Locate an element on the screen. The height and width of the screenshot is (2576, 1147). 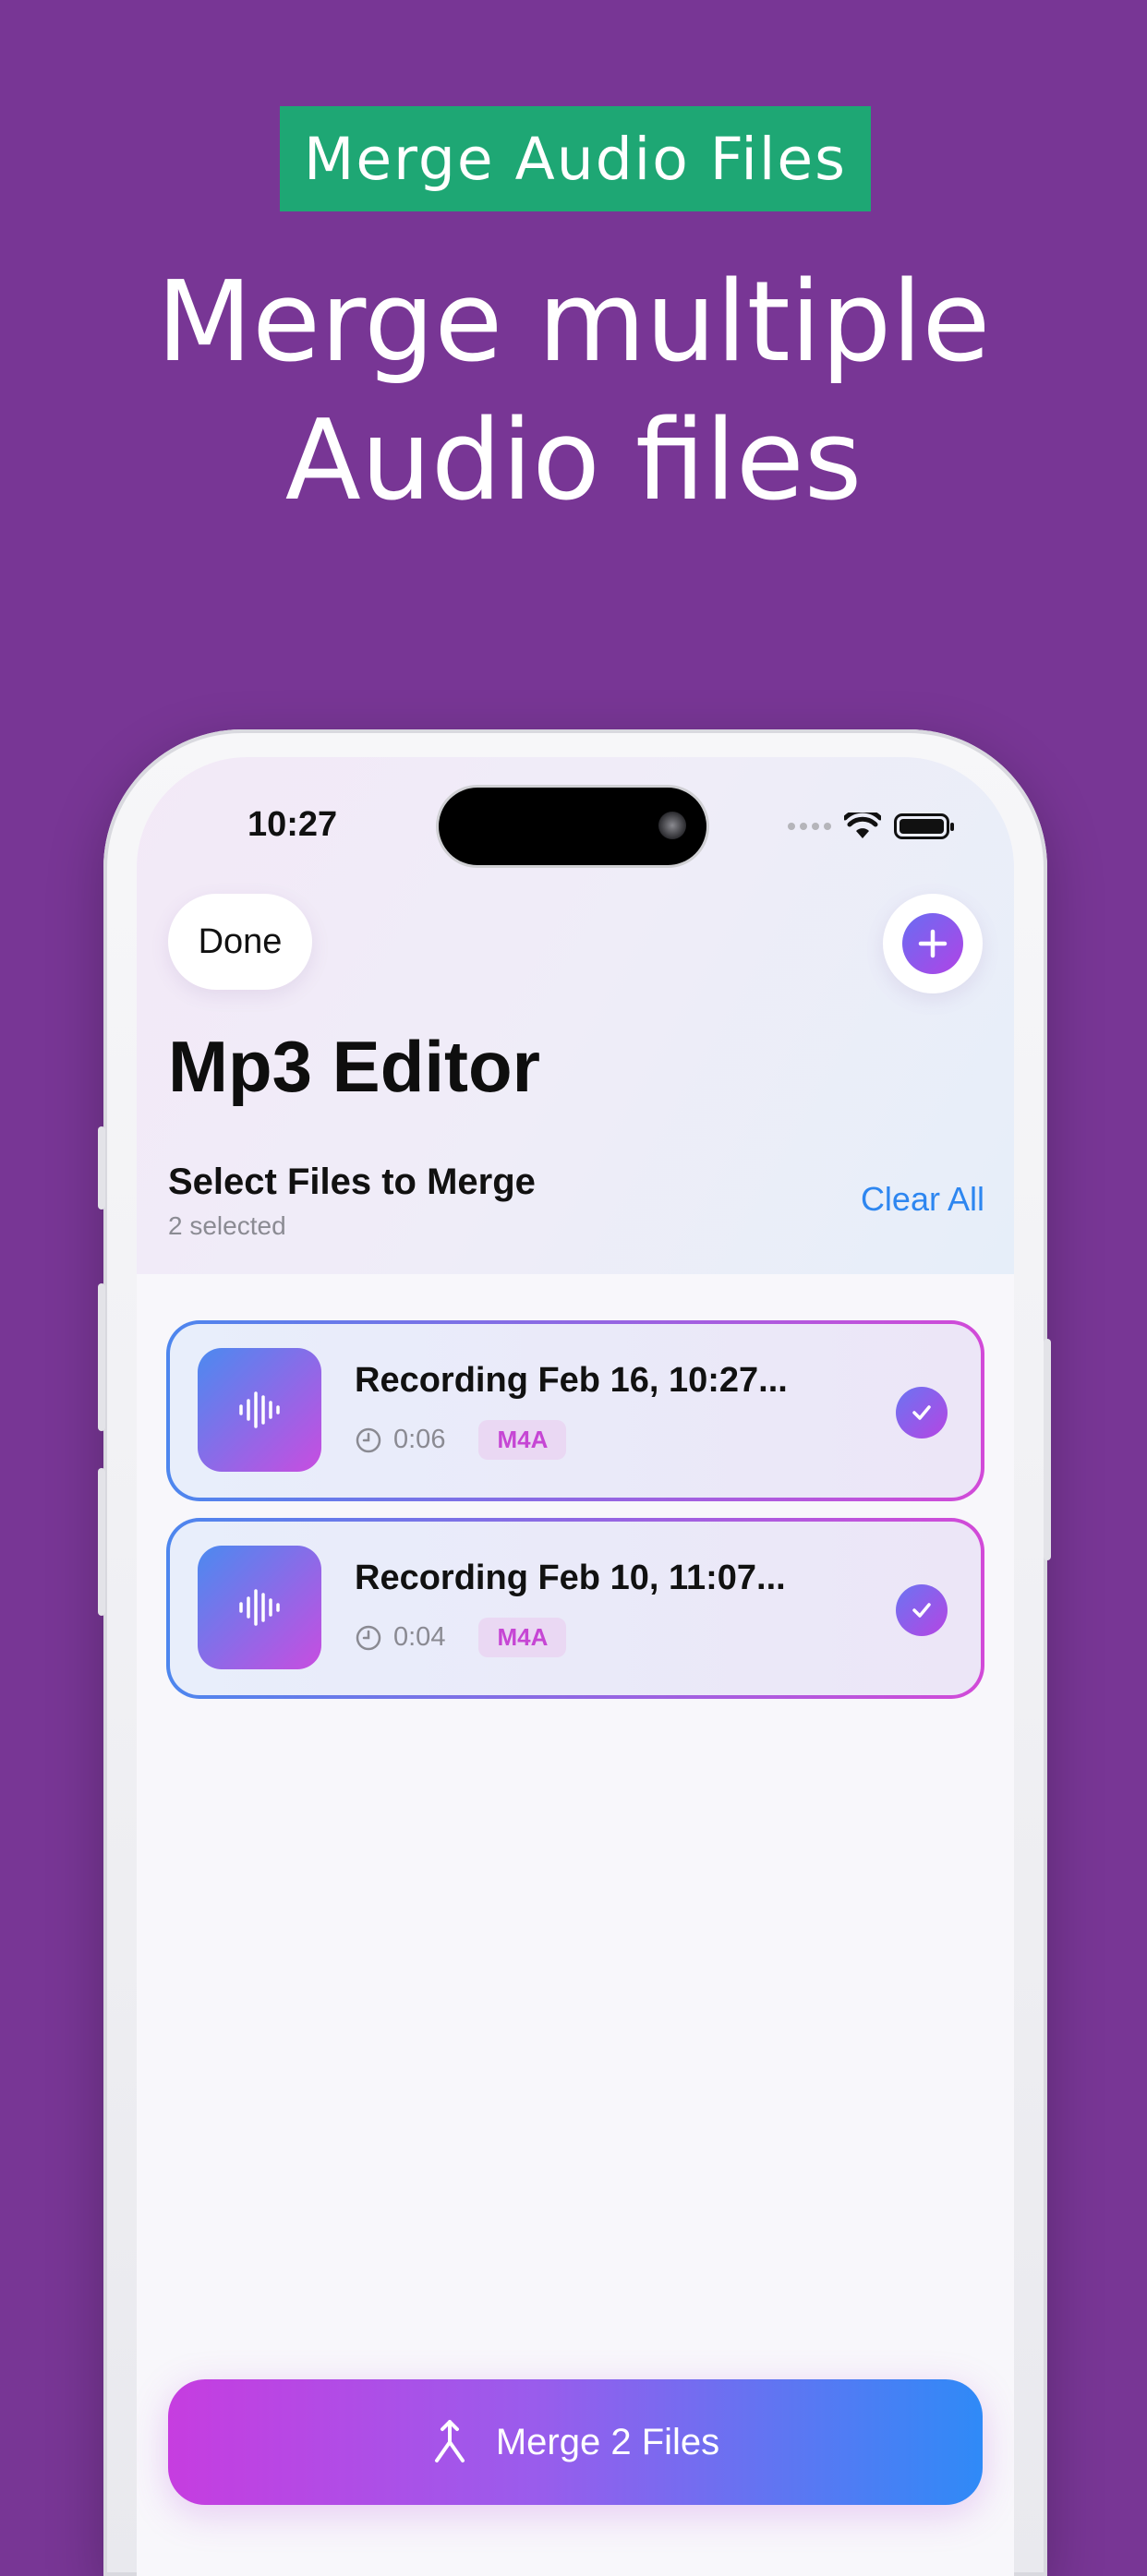
phone-volume-up-button is located at coordinates (101, 1357).